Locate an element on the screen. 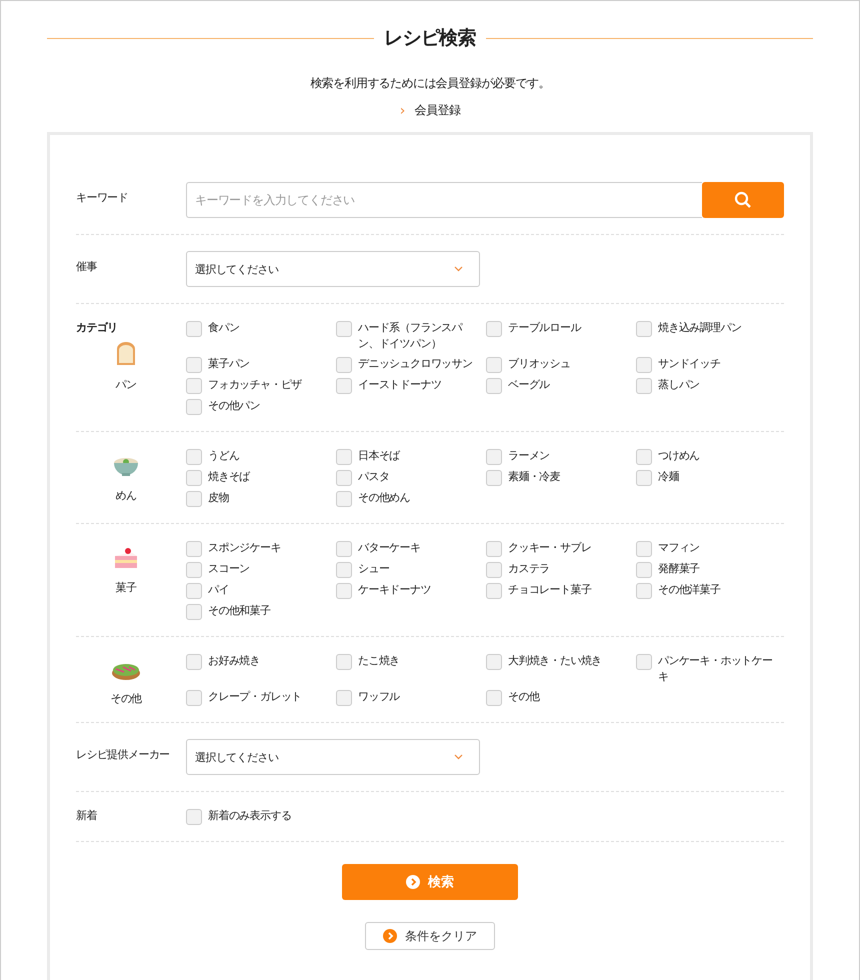 The width and height of the screenshot is (860, 980). option-label: たこ焼き is located at coordinates (379, 661).